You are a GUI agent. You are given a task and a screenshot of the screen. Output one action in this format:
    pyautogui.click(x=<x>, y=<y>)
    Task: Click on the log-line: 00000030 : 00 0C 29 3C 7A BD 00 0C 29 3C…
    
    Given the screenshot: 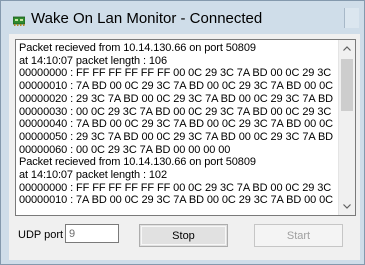 What is the action you would take?
    pyautogui.click(x=175, y=111)
    